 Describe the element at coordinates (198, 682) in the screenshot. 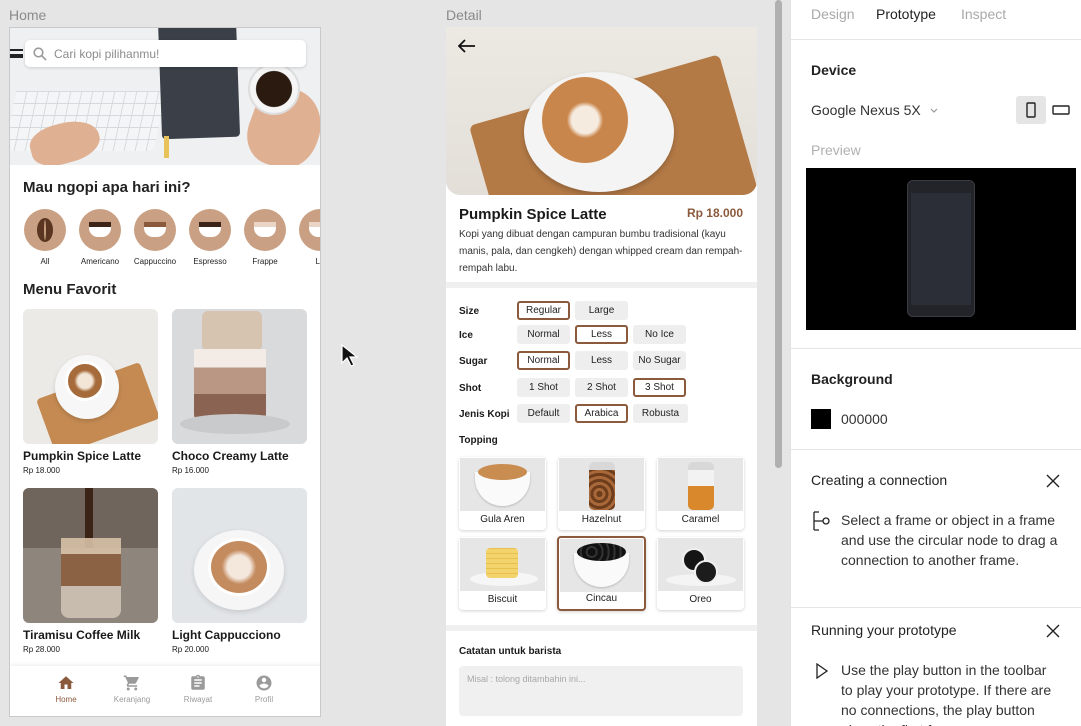

I see `clipboard-icon` at that location.